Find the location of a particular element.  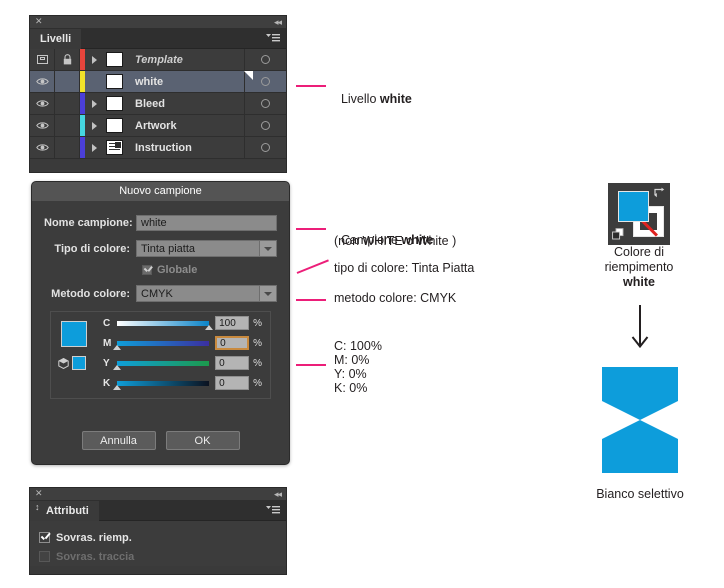

cmyk-slider-row: M 0% is located at coordinates (182, 343).